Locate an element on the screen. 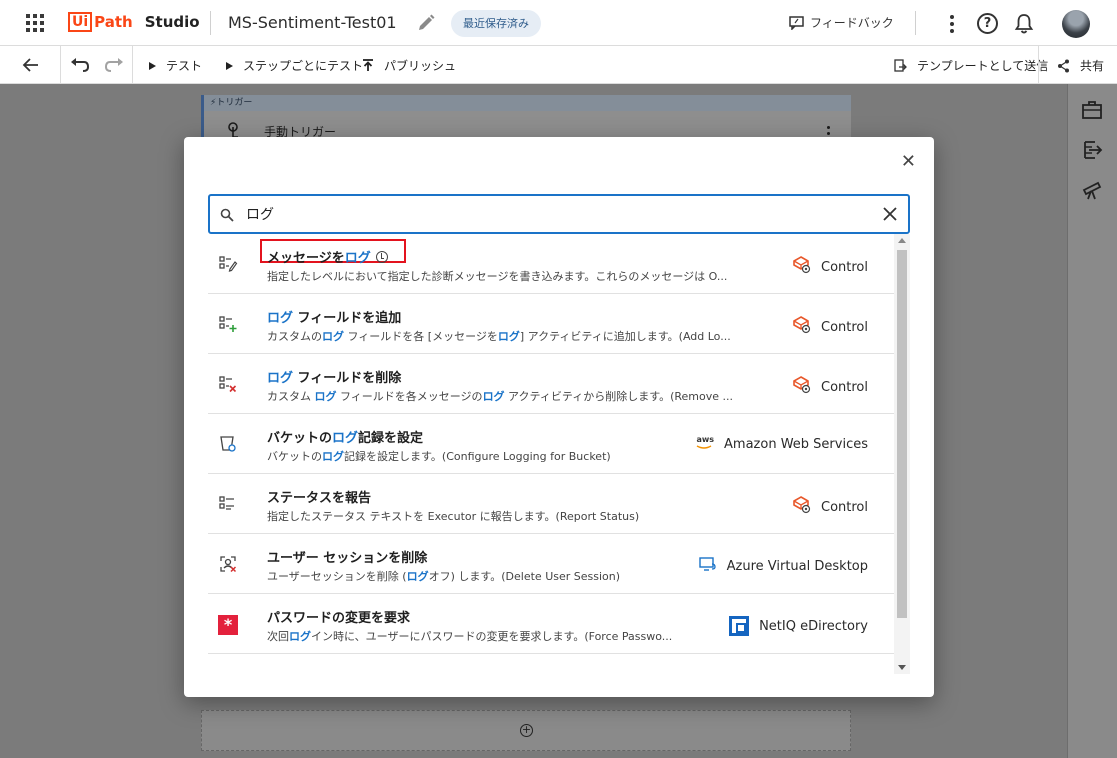 The image size is (1117, 758). add-activity-slot: + is located at coordinates (526, 730).